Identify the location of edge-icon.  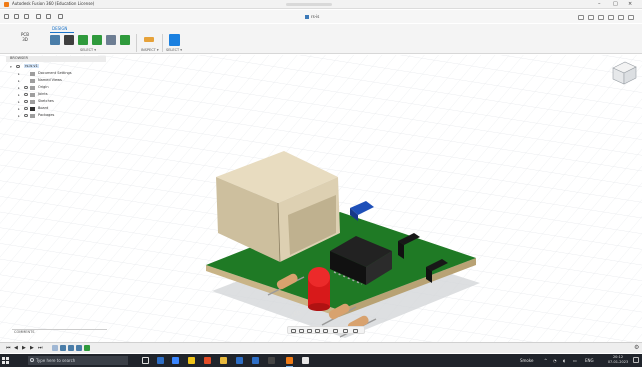
(175, 360).